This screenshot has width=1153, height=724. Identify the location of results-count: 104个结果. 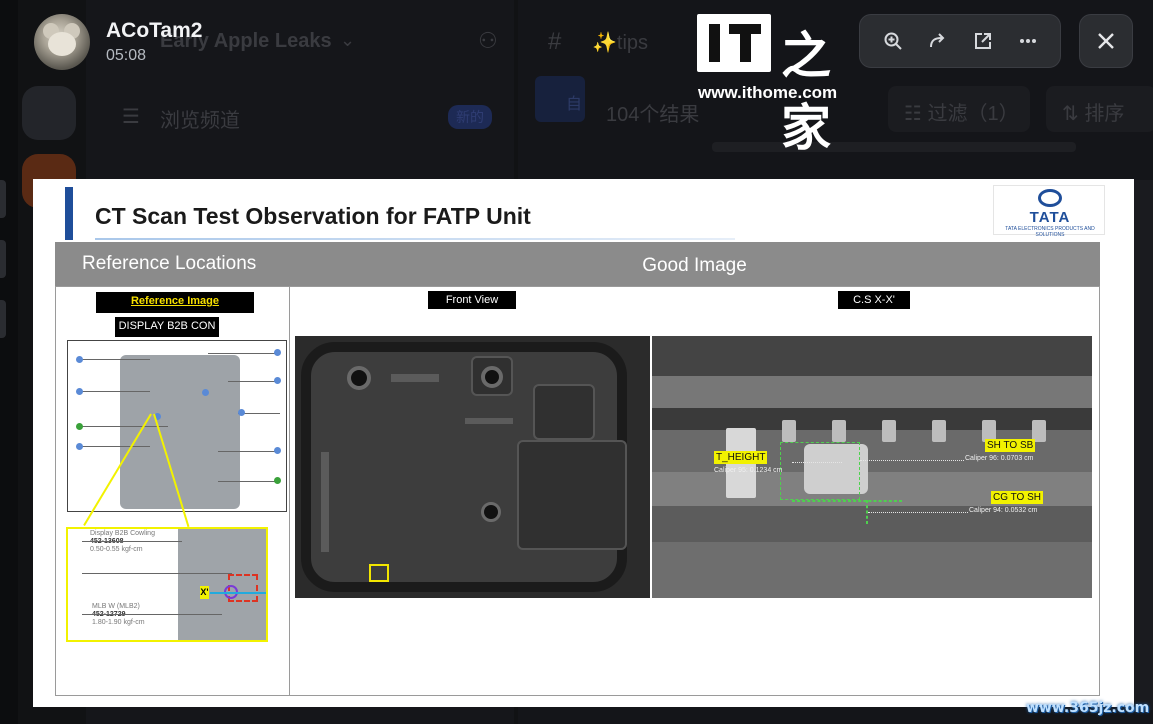
(653, 115).